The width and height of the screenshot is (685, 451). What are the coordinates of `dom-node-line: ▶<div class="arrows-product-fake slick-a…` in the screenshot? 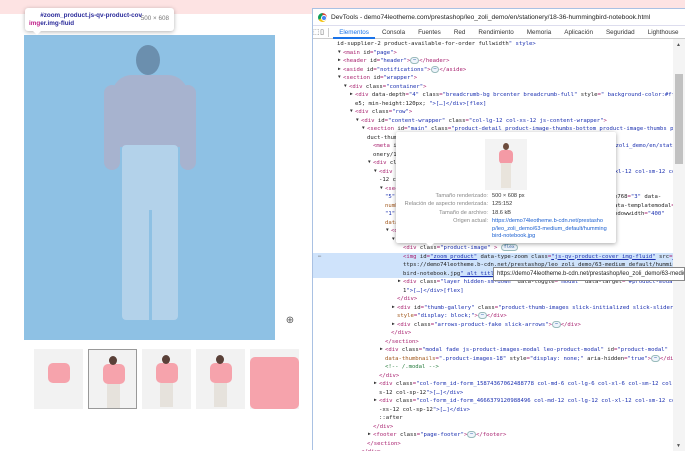 It's located at (493, 325).